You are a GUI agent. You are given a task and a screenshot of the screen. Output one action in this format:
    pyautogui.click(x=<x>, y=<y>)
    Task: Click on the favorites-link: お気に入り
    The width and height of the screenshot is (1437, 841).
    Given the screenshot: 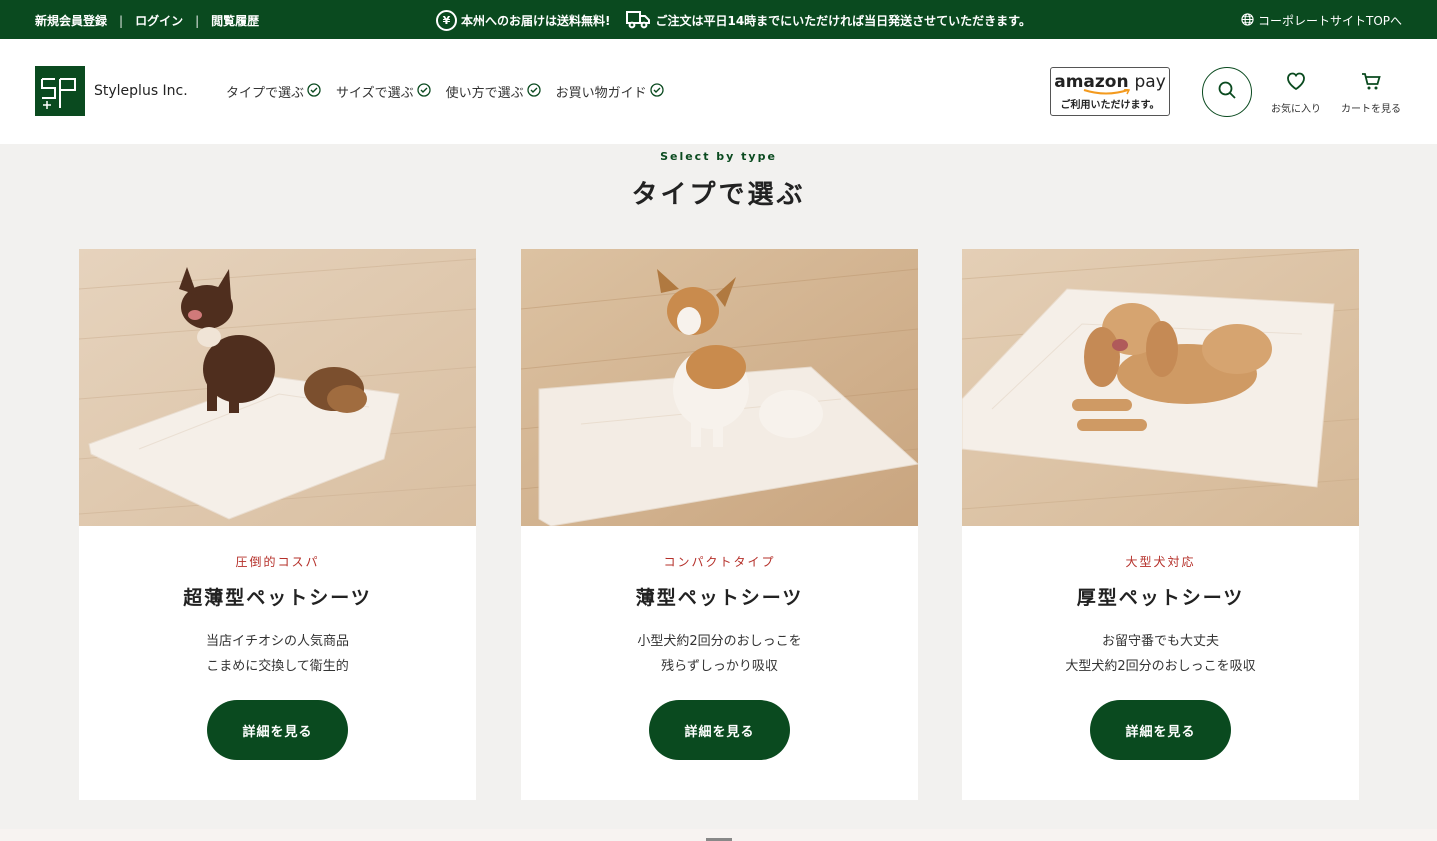 What is the action you would take?
    pyautogui.click(x=1296, y=93)
    